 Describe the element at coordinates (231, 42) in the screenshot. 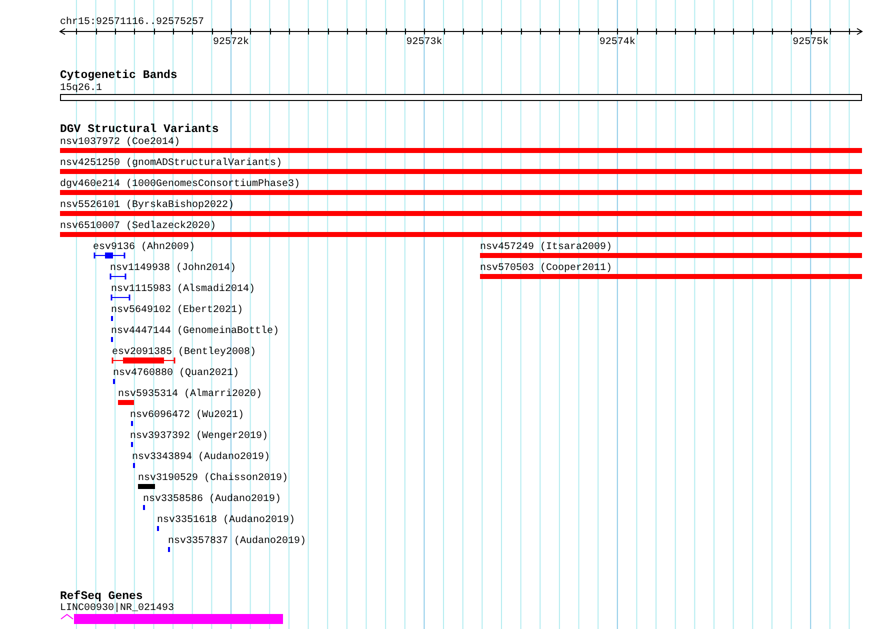

I see `tick-label: 92572k` at that location.